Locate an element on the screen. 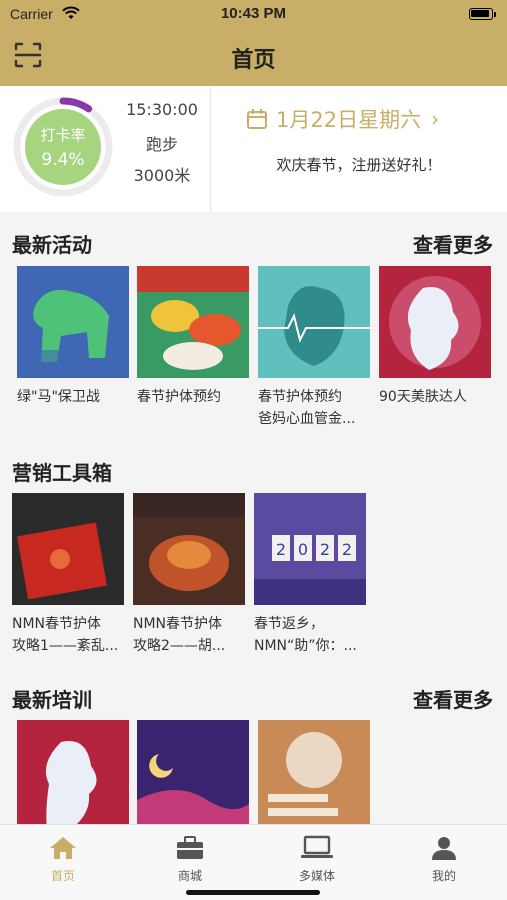 Image resolution: width=507 pixels, height=900 pixels. svg-text: 0 is located at coordinates (303, 549).